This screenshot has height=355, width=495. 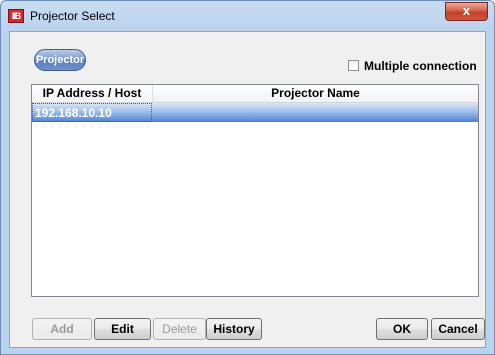 What do you see at coordinates (247, 16) in the screenshot?
I see `title-bar: IIB Projector Select x` at bounding box center [247, 16].